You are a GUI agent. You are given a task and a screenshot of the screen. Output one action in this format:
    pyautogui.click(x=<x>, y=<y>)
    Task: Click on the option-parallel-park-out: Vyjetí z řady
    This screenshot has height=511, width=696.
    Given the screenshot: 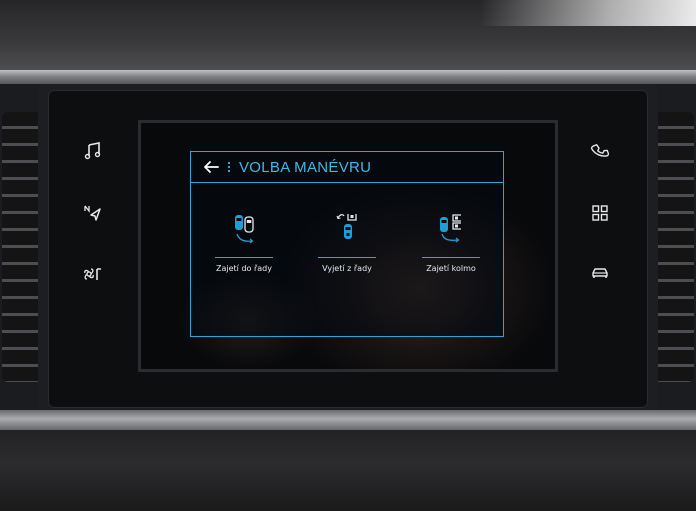 What is the action you would take?
    pyautogui.click(x=347, y=252)
    